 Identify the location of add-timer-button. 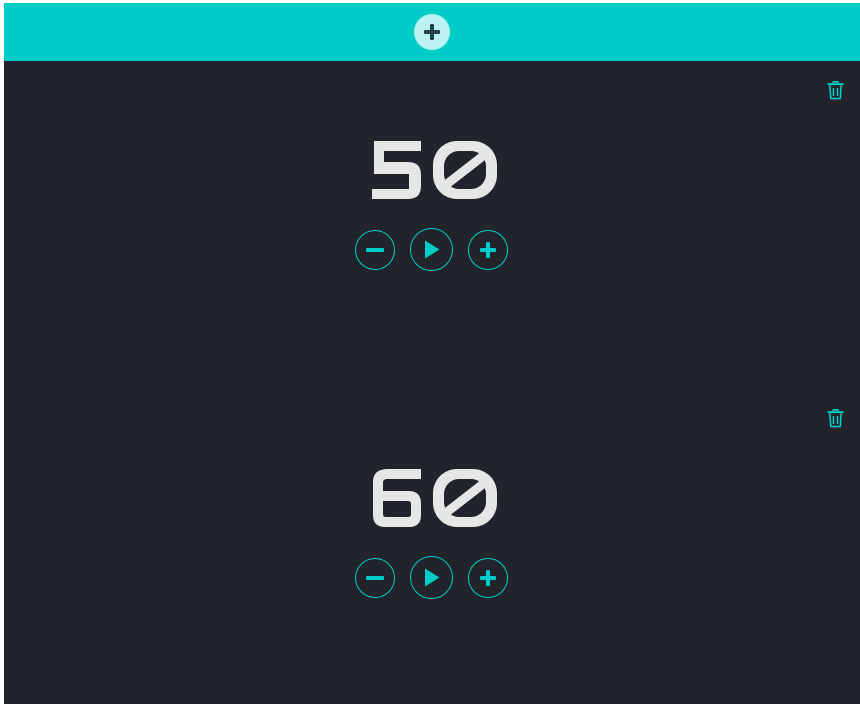
(432, 32).